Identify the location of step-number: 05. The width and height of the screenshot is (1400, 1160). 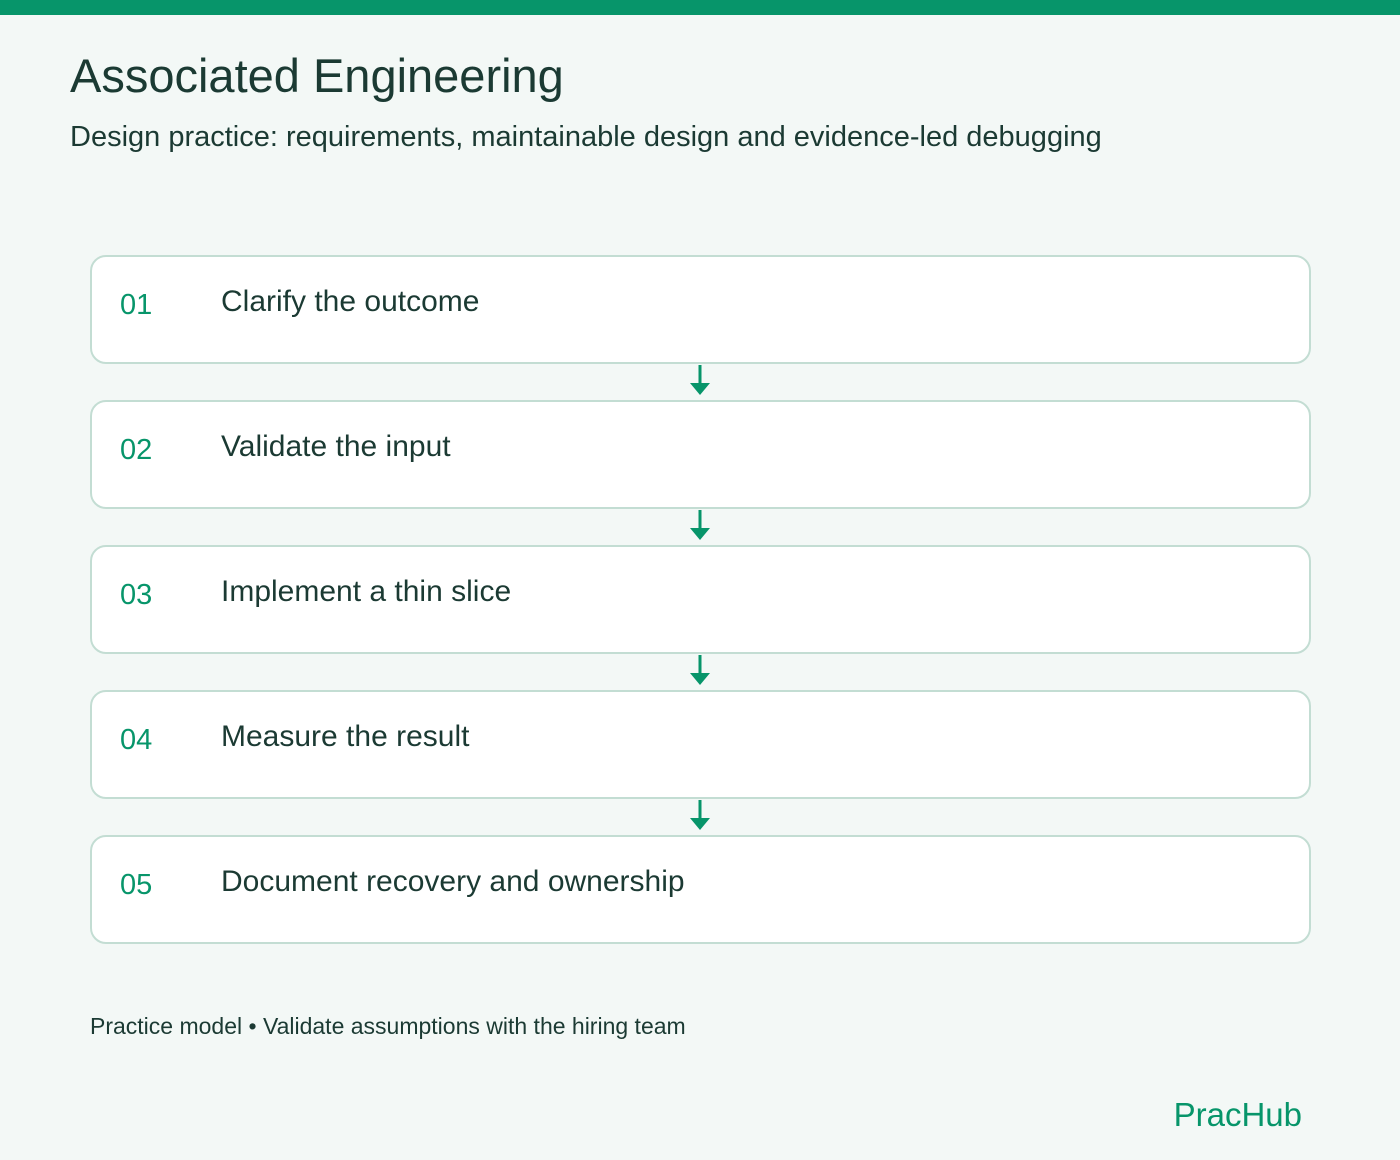
(136, 885).